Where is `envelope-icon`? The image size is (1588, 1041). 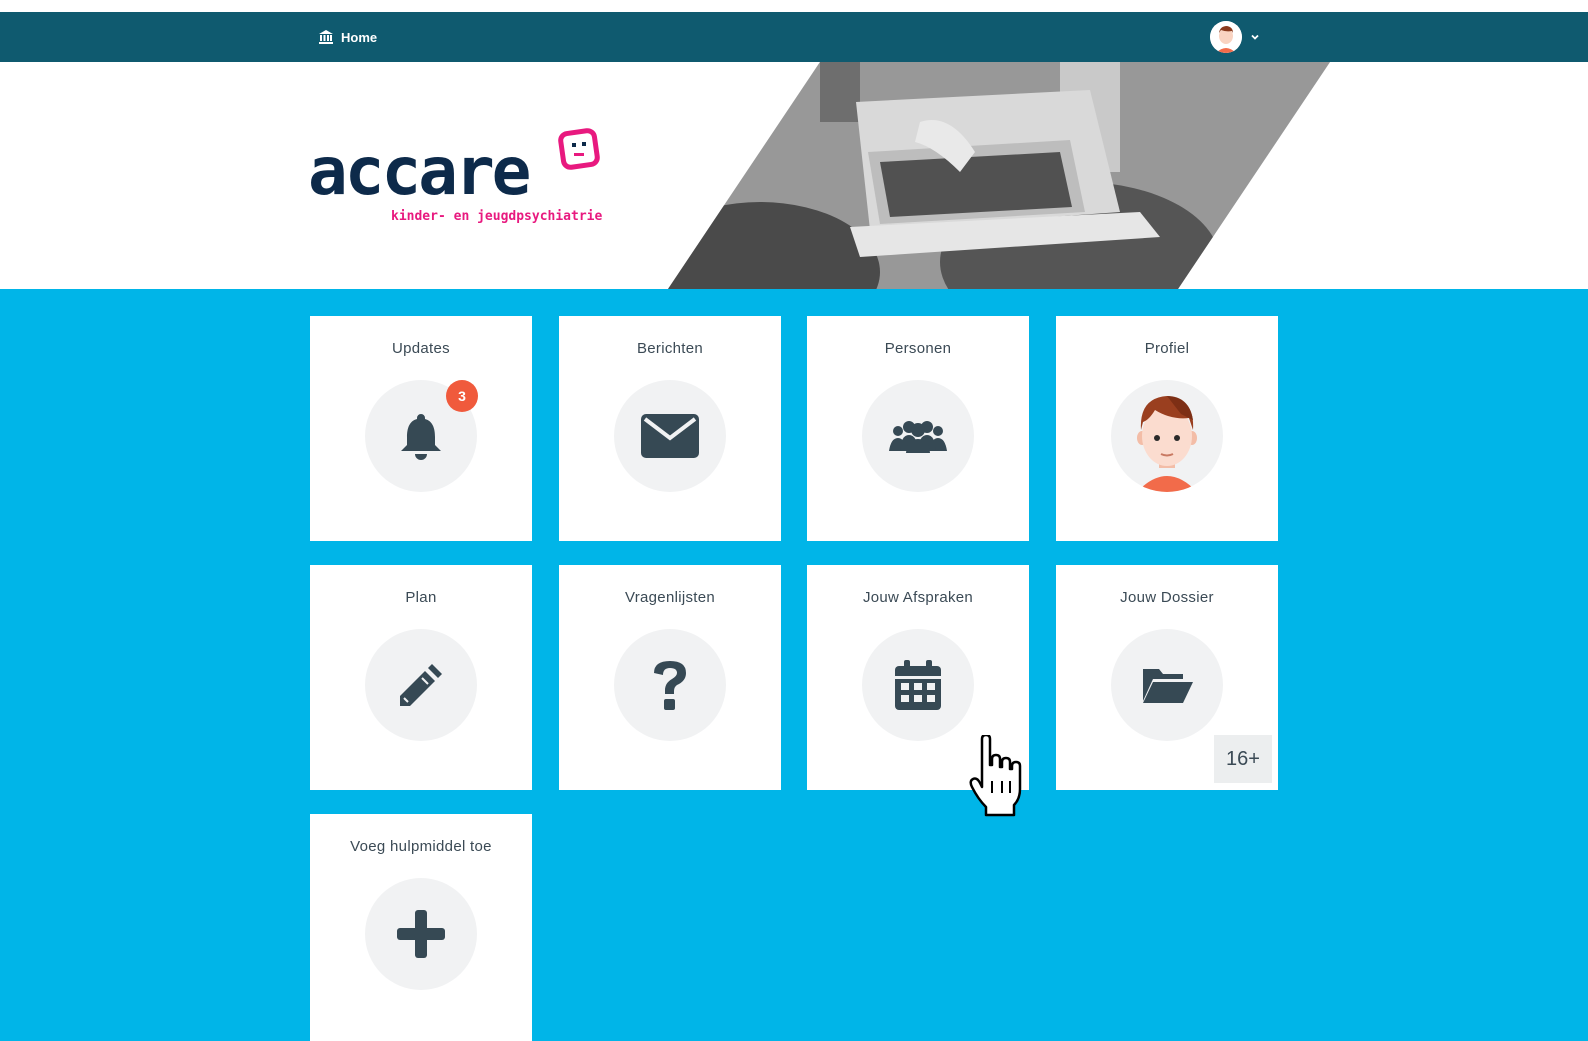
envelope-icon is located at coordinates (670, 436).